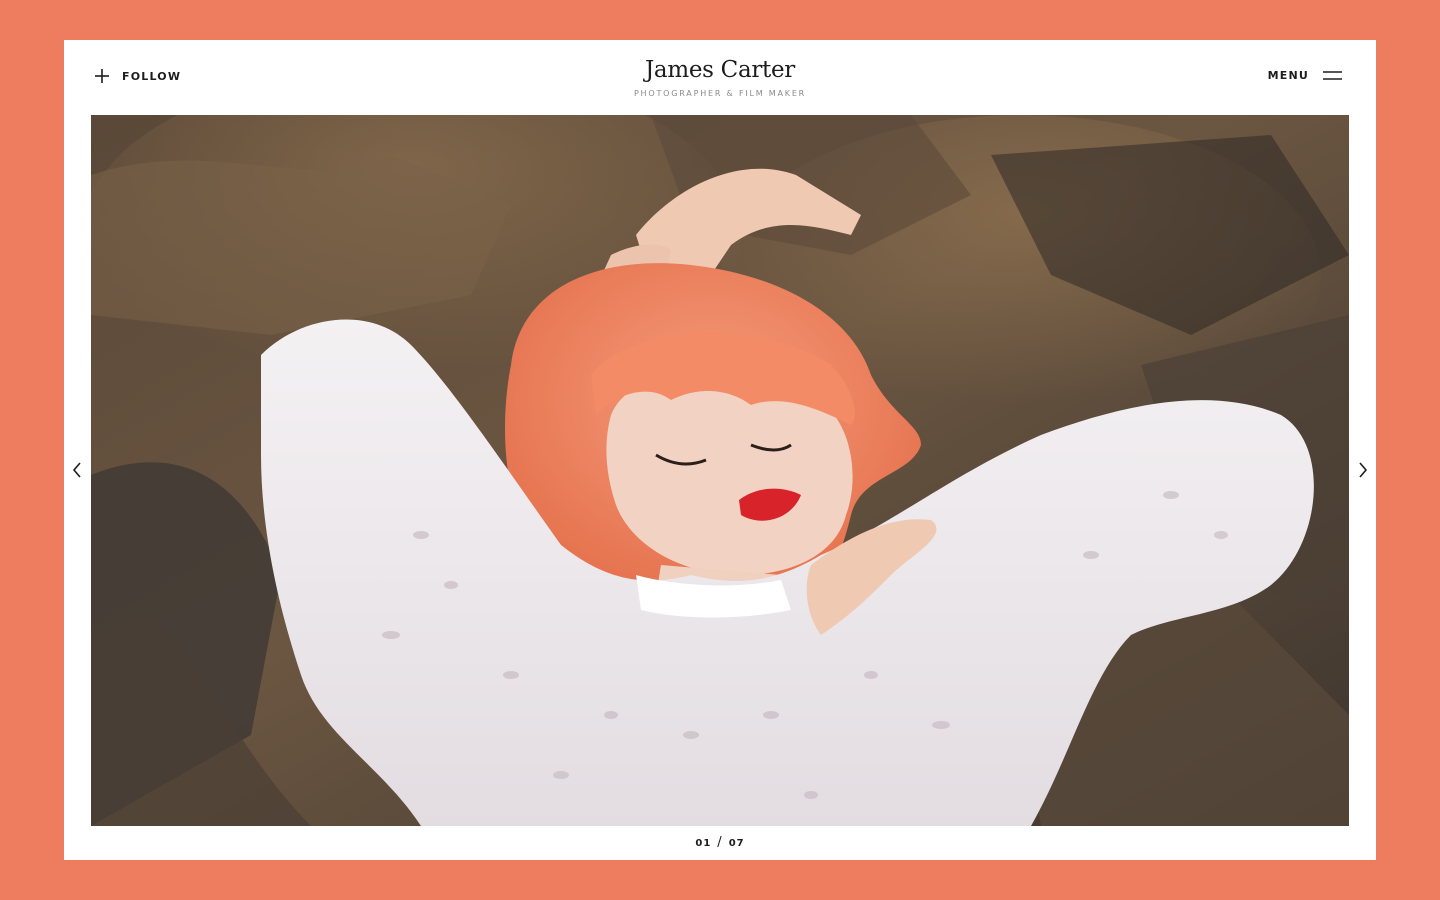 The image size is (1440, 900). Describe the element at coordinates (1332, 75) in the screenshot. I see `hamburger-icon` at that location.